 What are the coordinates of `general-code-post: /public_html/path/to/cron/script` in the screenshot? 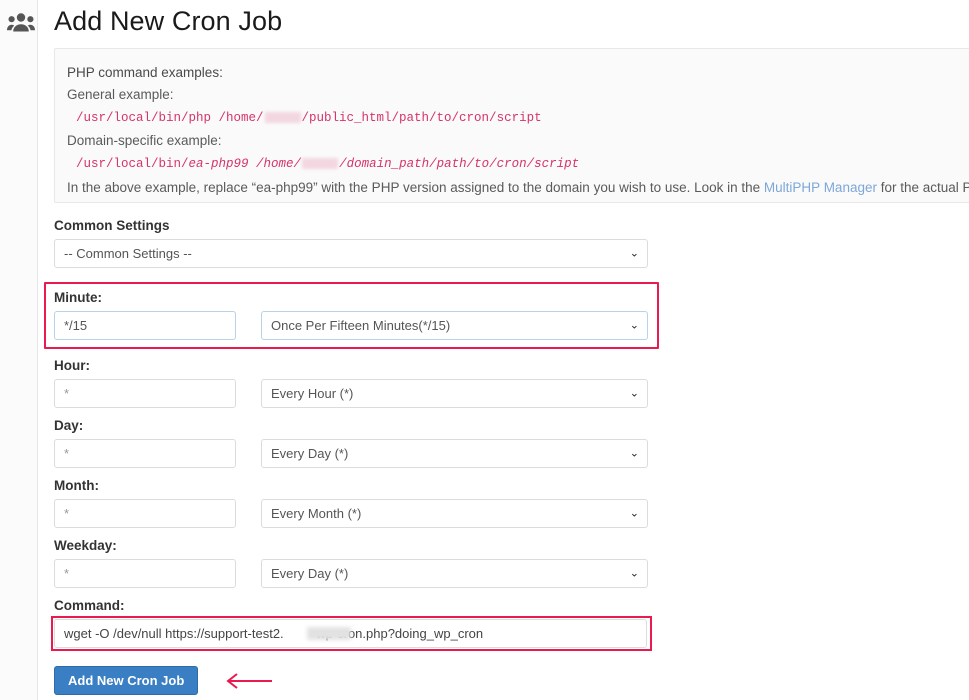 It's located at (421, 118).